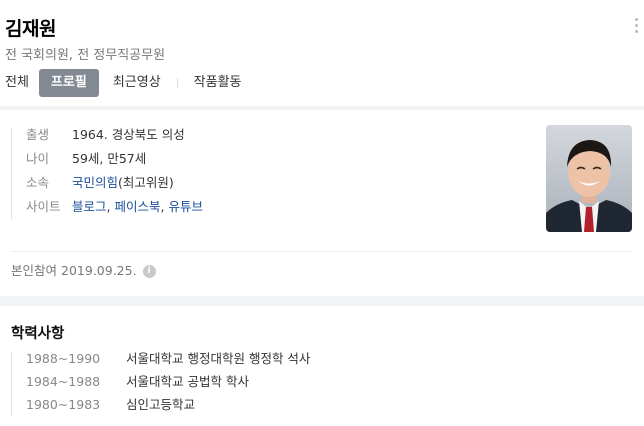  What do you see at coordinates (17, 83) in the screenshot?
I see `tab-all: 전체` at bounding box center [17, 83].